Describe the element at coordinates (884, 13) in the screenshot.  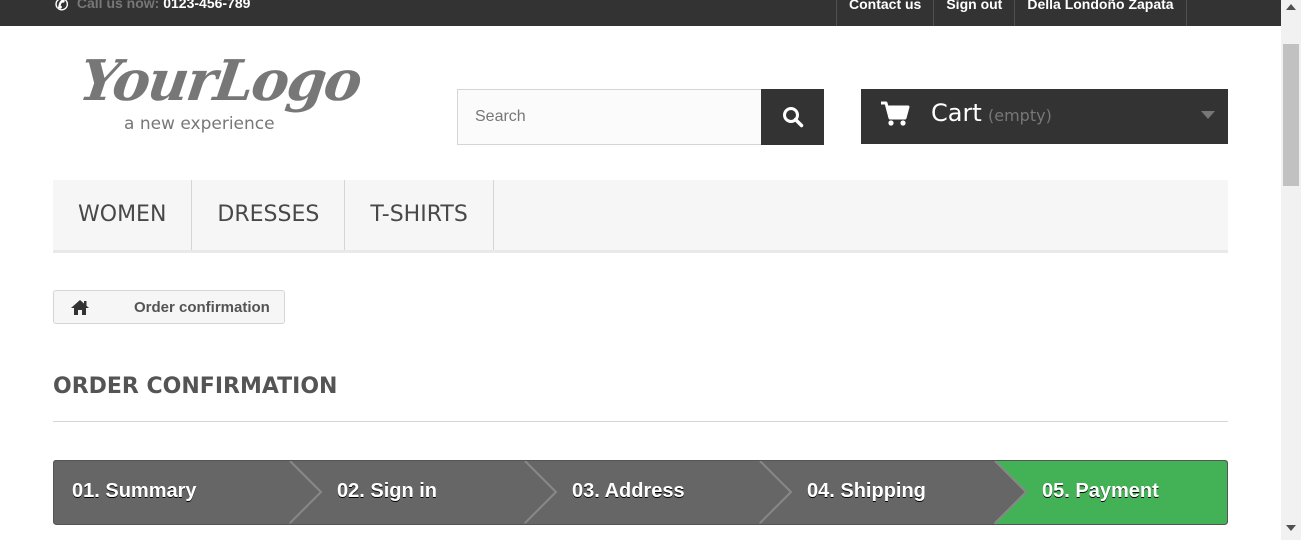
I see `contact-us-link: Contact us` at that location.